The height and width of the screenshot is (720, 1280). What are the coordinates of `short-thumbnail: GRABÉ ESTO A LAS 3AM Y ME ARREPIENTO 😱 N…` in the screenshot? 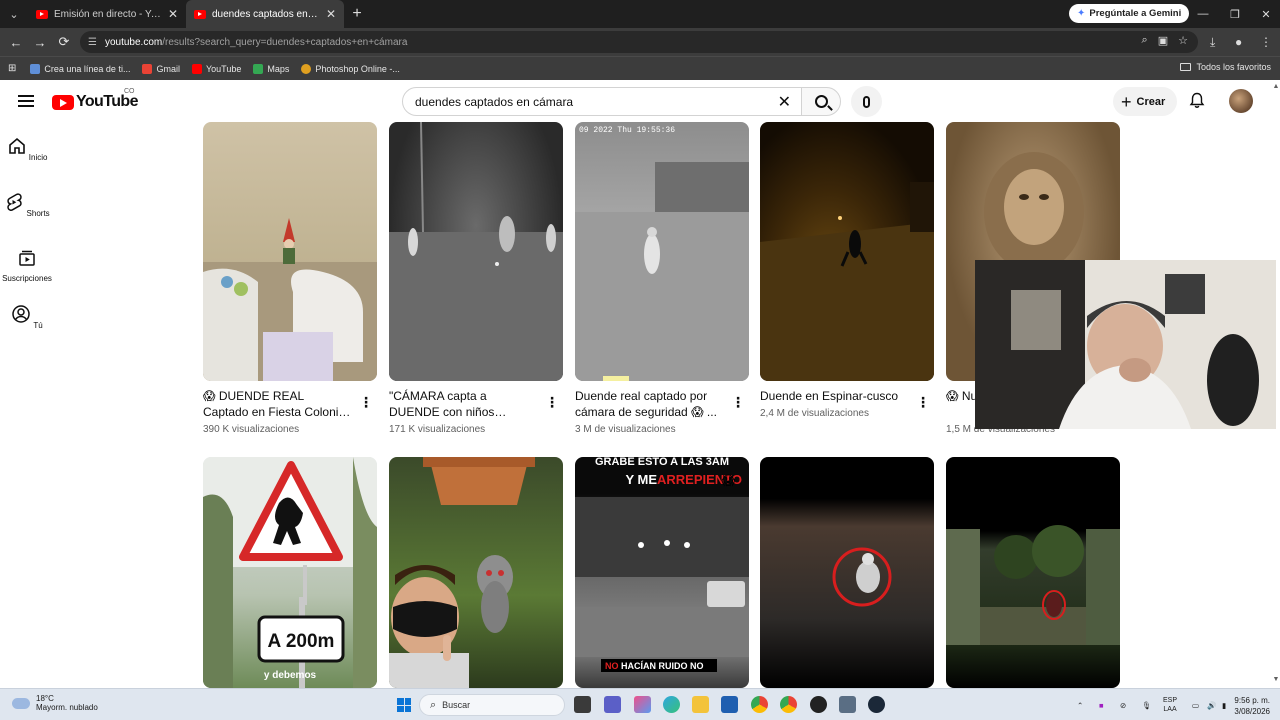 It's located at (662, 572).